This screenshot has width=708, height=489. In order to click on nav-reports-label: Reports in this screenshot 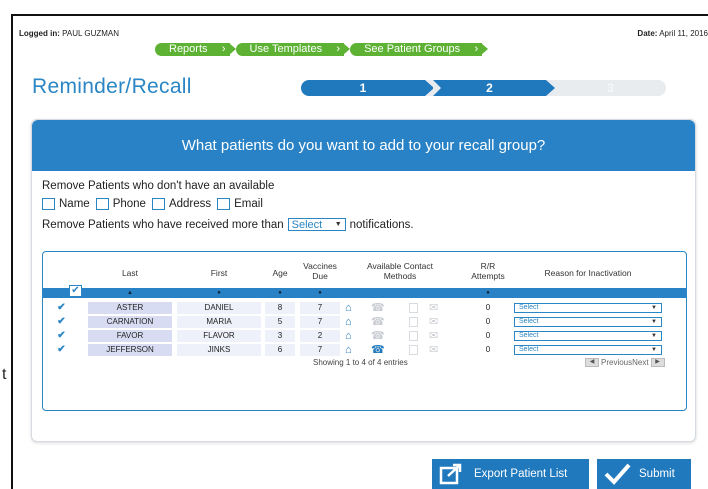, I will do `click(188, 49)`.